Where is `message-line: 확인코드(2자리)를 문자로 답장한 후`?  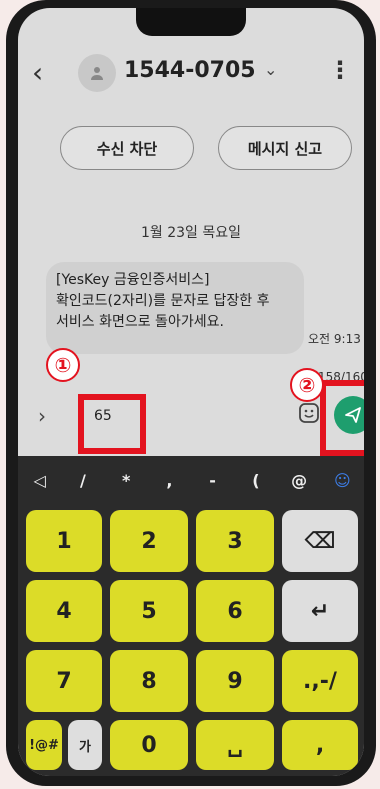
message-line: 확인코드(2자리)를 문자로 답장한 후 is located at coordinates (163, 301).